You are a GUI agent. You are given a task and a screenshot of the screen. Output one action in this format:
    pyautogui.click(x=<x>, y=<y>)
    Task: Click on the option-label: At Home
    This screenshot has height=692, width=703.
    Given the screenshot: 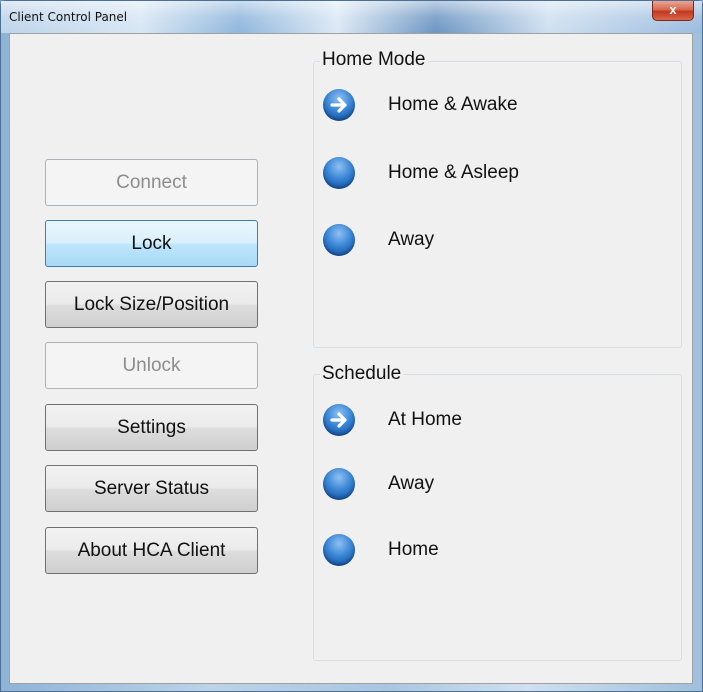 What is the action you would take?
    pyautogui.click(x=425, y=419)
    